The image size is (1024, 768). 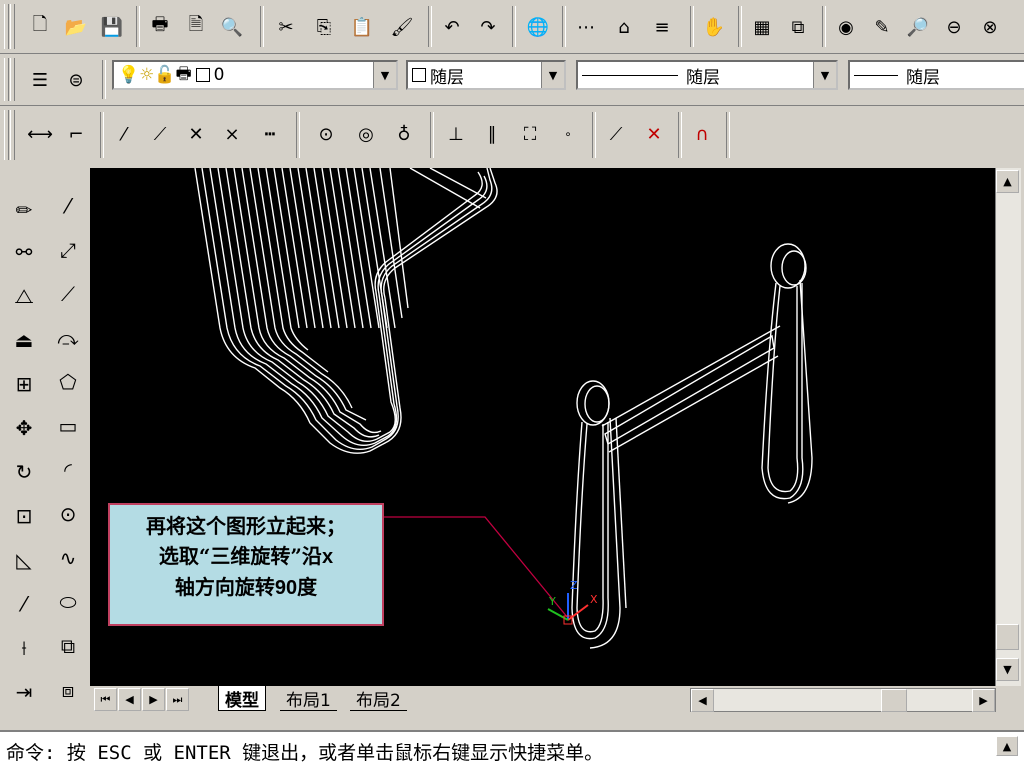 I want to click on match-properties-icon: 🖌, so click(x=402, y=27).